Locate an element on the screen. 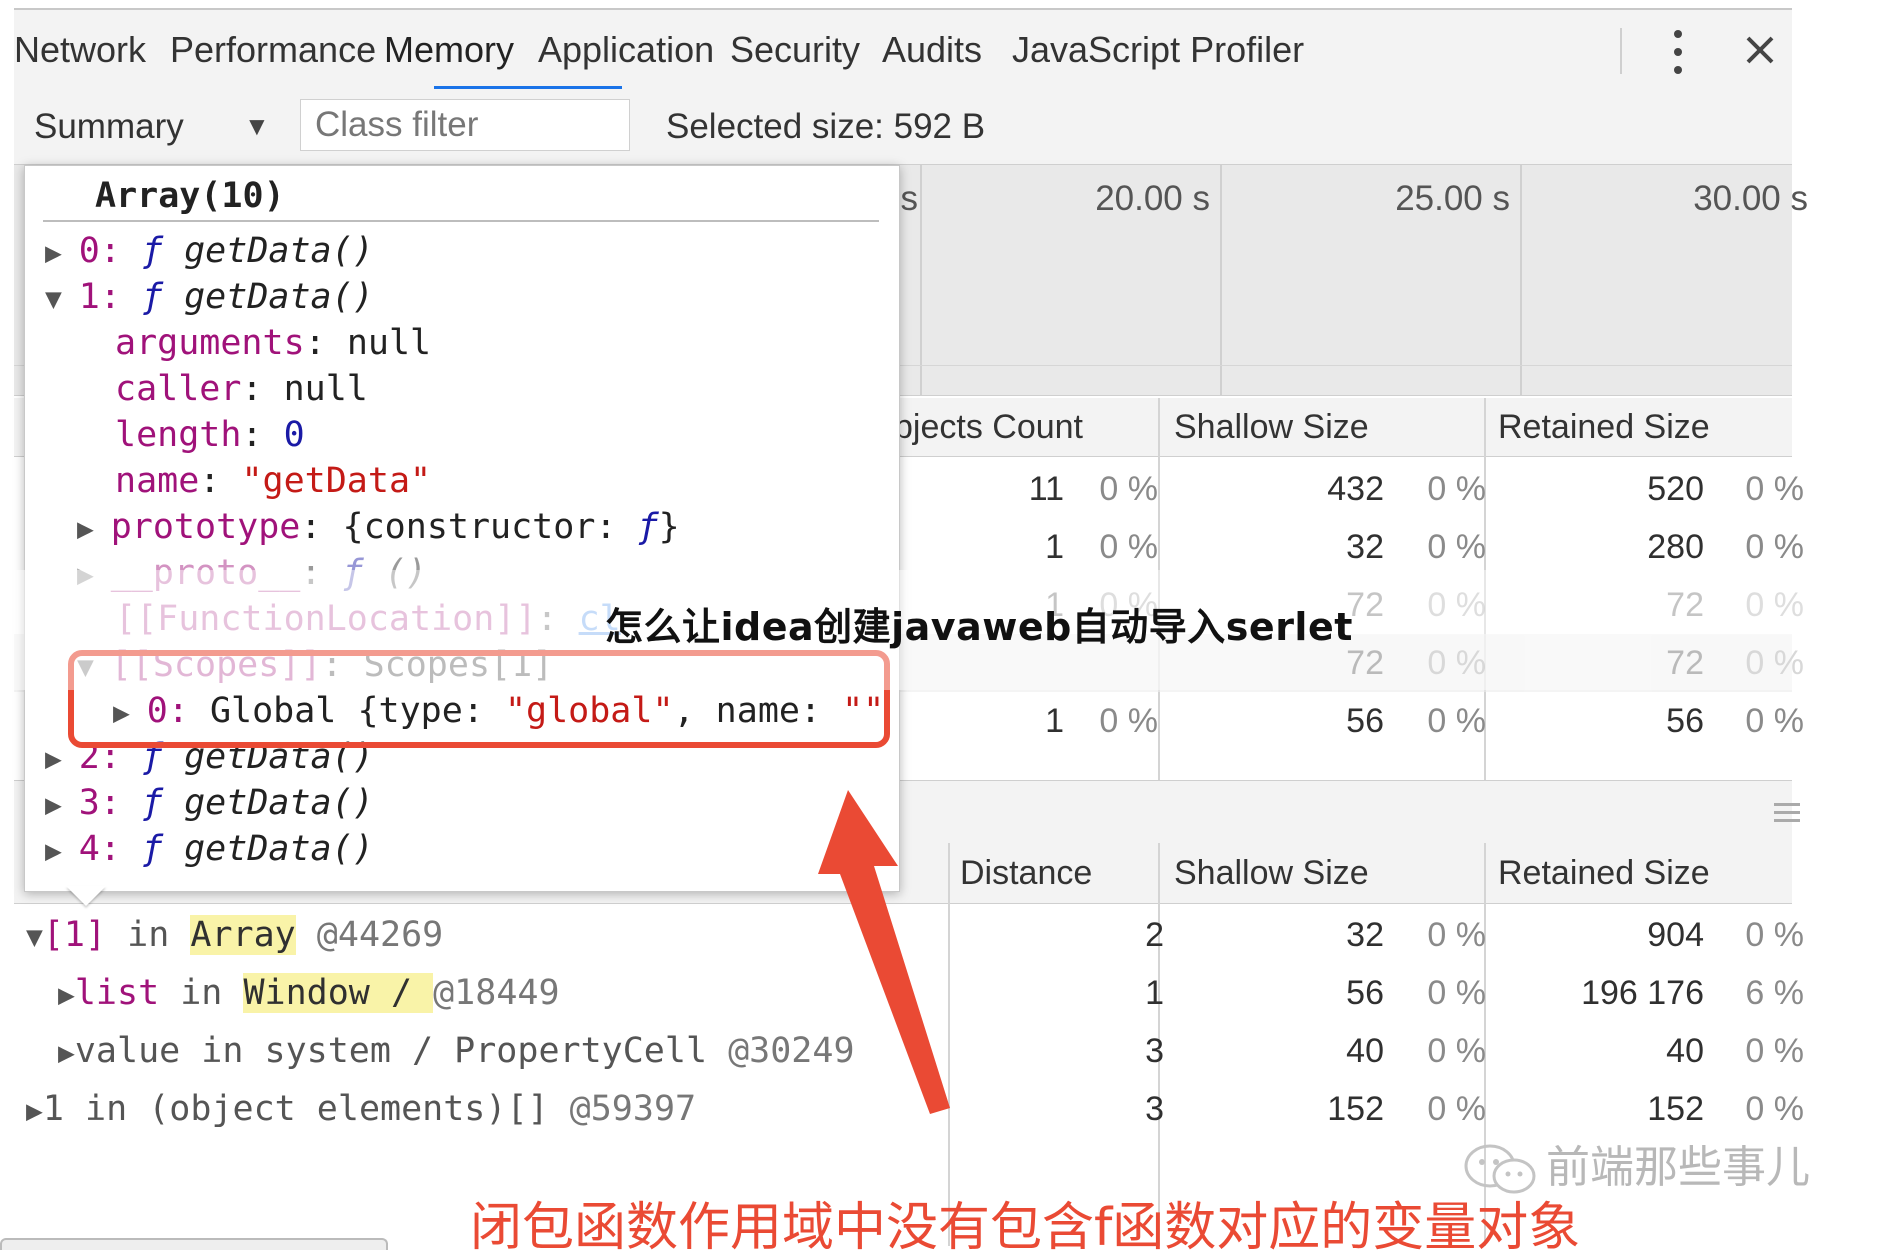  watermark-text: 前端那些事儿 is located at coordinates (1678, 1167).